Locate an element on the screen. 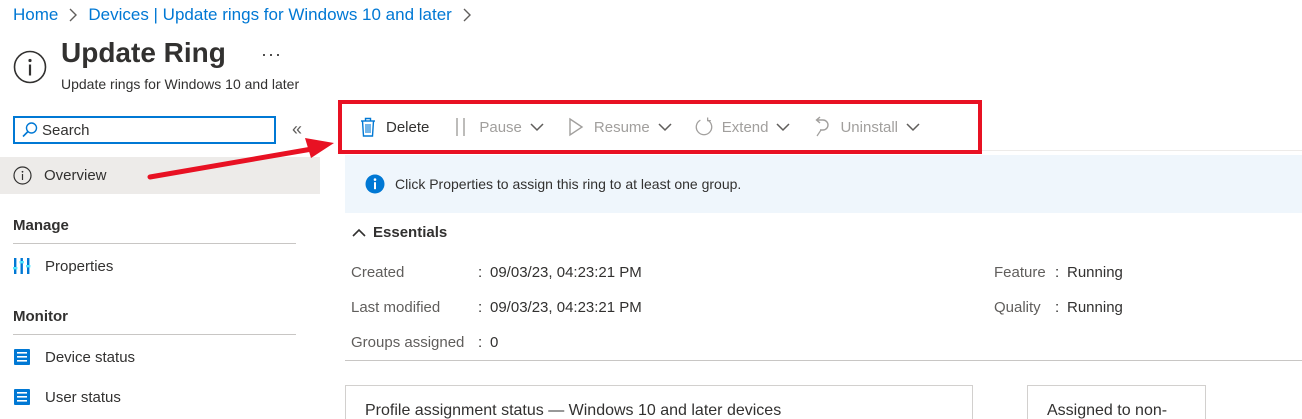  essentials-label-feature: Feature is located at coordinates (1020, 272).